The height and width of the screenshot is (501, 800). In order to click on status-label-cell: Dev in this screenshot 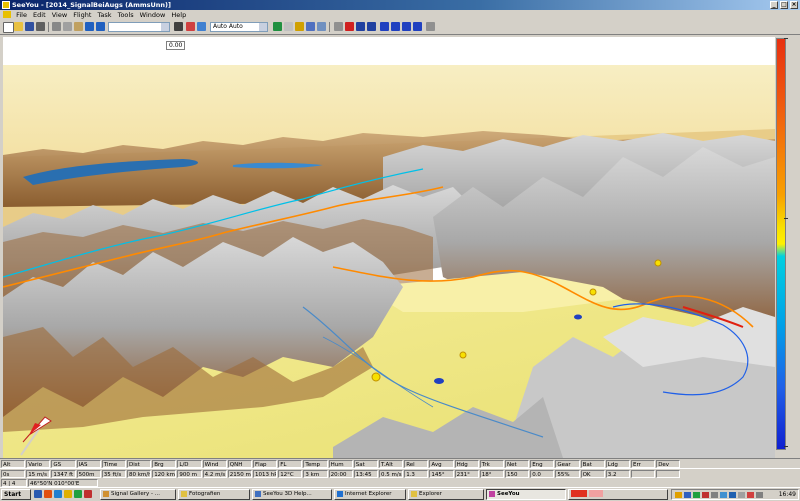, I will do `click(668, 464)`.